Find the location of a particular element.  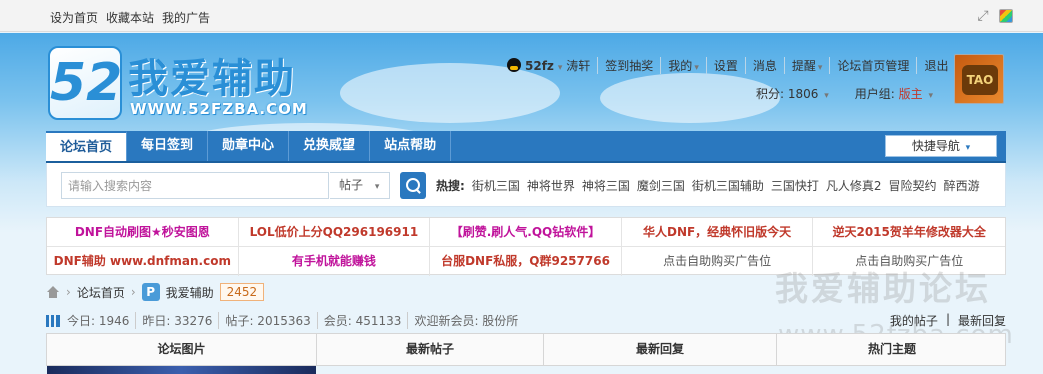

hot-keyword: 凡人修真2 is located at coordinates (854, 185).